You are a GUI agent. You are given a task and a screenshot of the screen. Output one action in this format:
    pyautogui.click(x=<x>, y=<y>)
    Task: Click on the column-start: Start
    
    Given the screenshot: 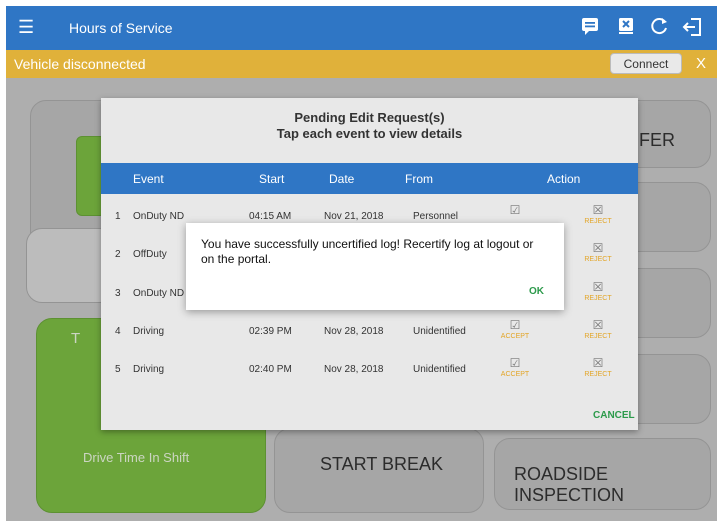 What is the action you would take?
    pyautogui.click(x=272, y=179)
    